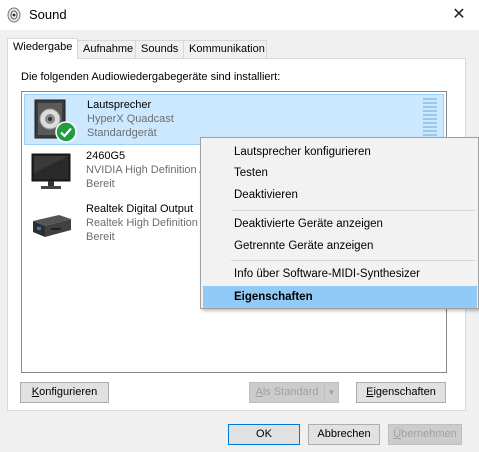 The width and height of the screenshot is (479, 452). What do you see at coordinates (430, 120) in the screenshot?
I see `volume-level-meter` at bounding box center [430, 120].